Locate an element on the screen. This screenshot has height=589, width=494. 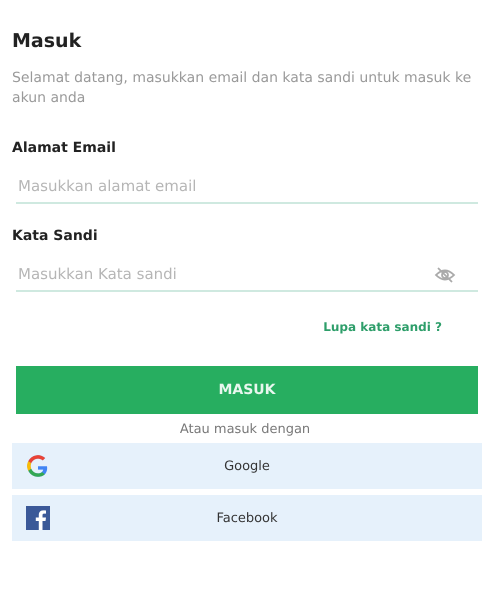
input-field: Masukkan Kata sandi is located at coordinates (247, 275).